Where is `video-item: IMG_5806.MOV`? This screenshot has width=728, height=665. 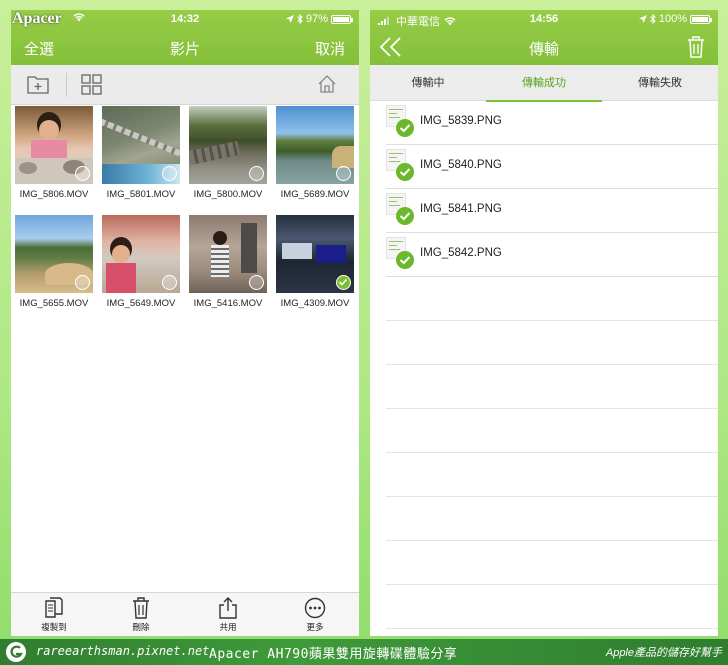 video-item: IMG_5806.MOV is located at coordinates (54, 153).